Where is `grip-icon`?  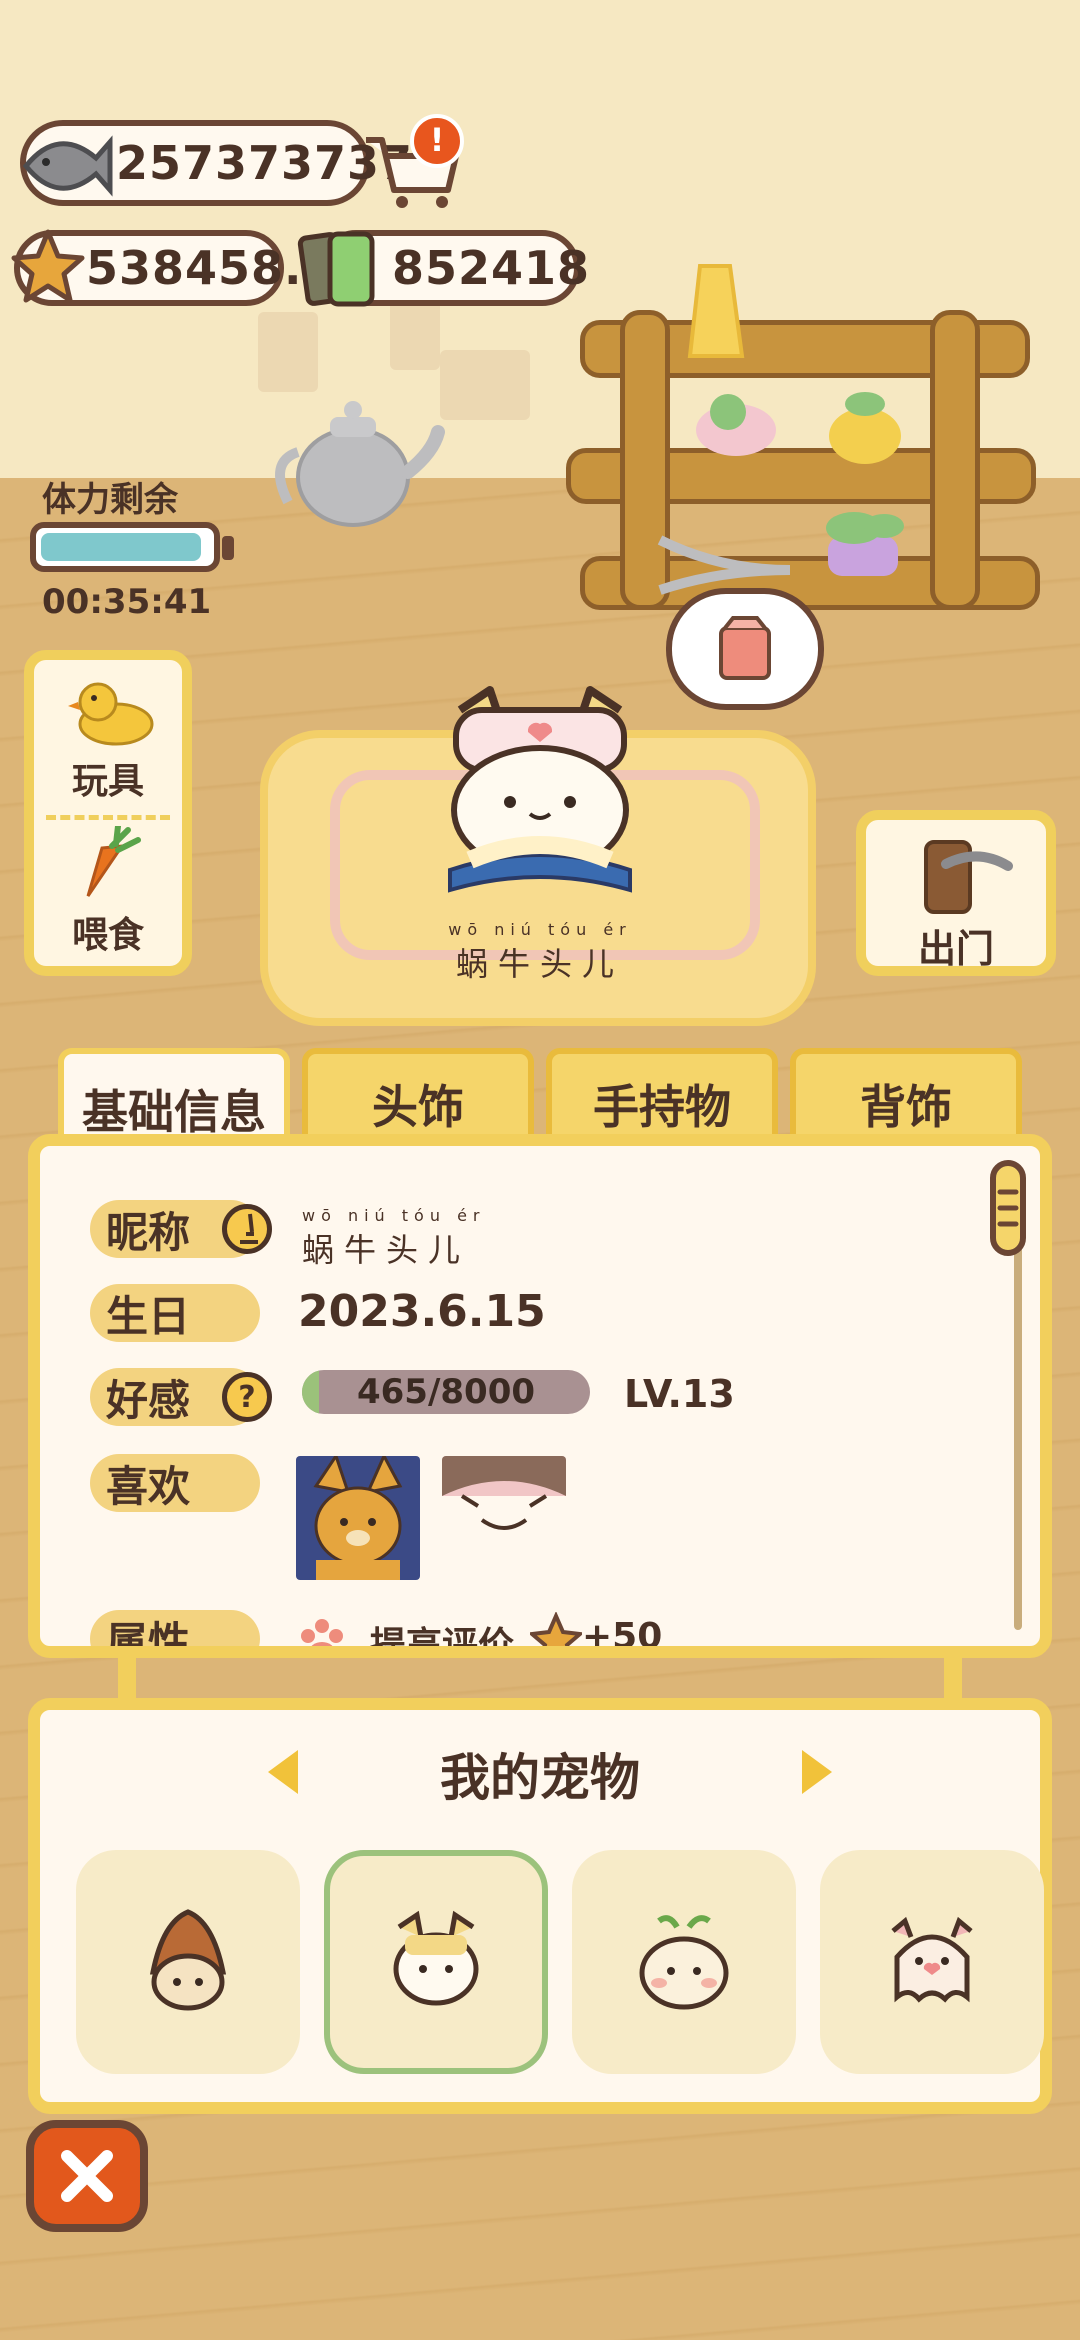 grip-icon is located at coordinates (1008, 1208).